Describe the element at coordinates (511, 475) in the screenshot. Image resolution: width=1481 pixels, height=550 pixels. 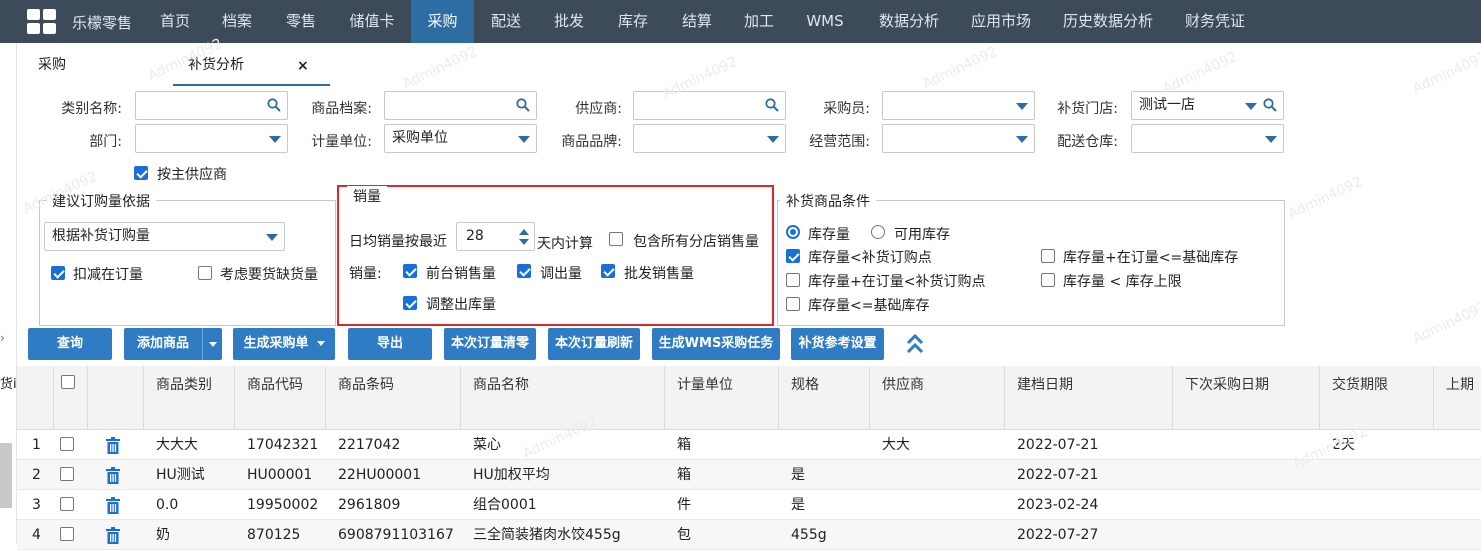
I see `cell-name: HU加权平均` at that location.